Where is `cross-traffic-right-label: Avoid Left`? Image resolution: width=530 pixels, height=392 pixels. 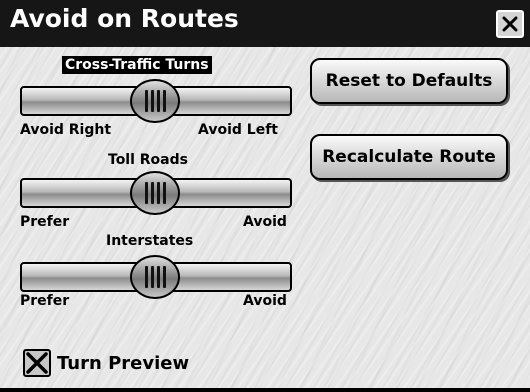 cross-traffic-right-label: Avoid Left is located at coordinates (238, 130).